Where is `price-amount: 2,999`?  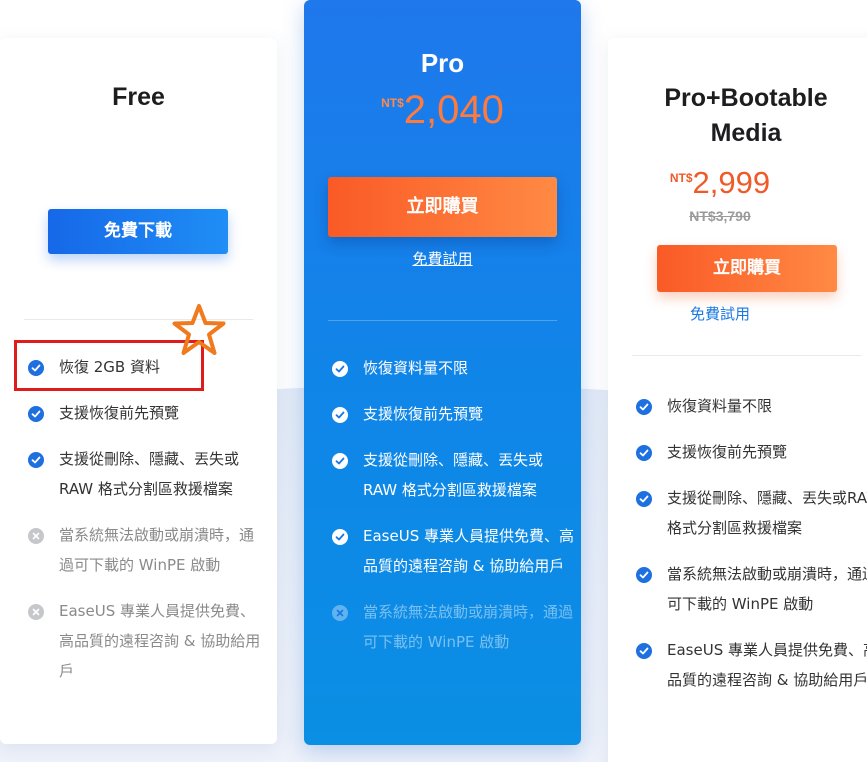 price-amount: 2,999 is located at coordinates (731, 182).